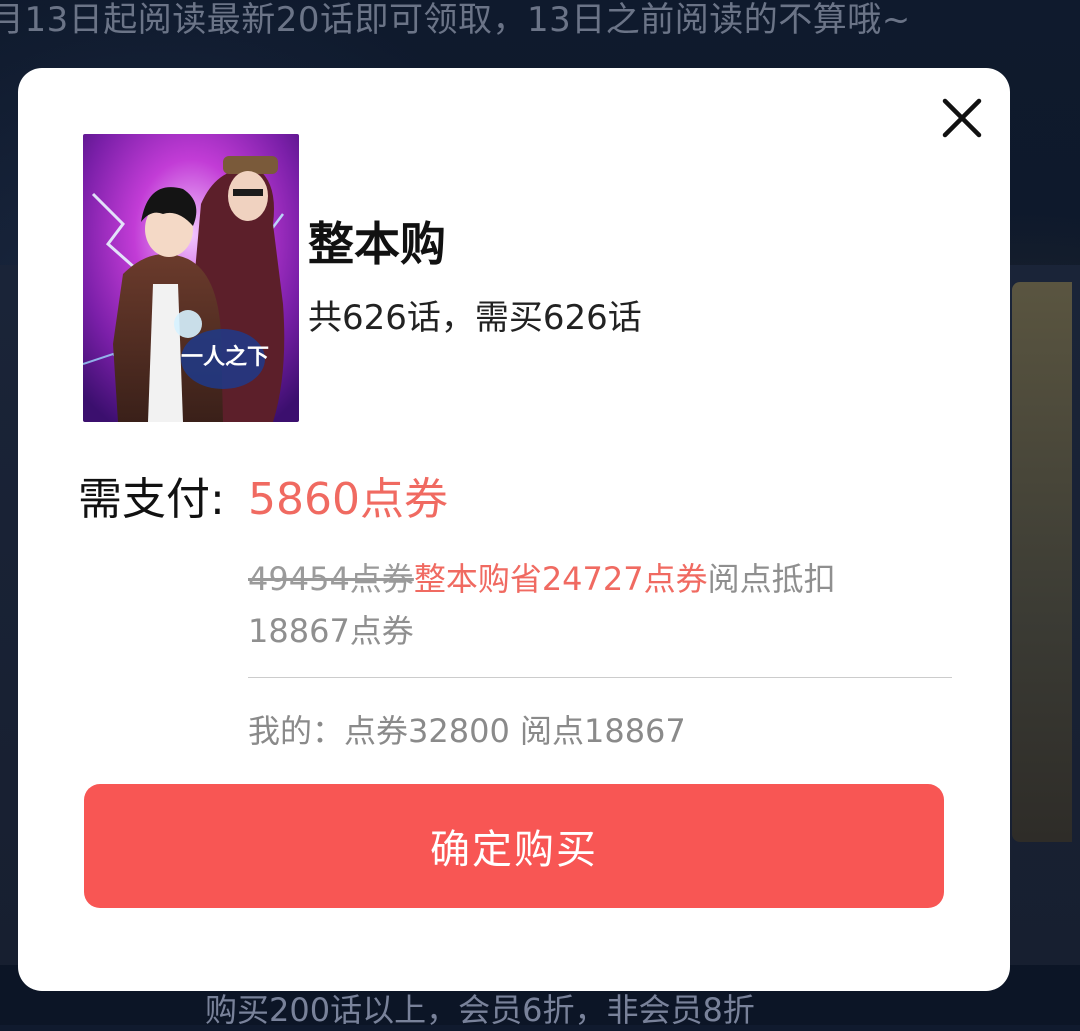 Image resolution: width=1080 pixels, height=1031 pixels. I want to click on episode-count-info: 共626话，需买626话, so click(475, 318).